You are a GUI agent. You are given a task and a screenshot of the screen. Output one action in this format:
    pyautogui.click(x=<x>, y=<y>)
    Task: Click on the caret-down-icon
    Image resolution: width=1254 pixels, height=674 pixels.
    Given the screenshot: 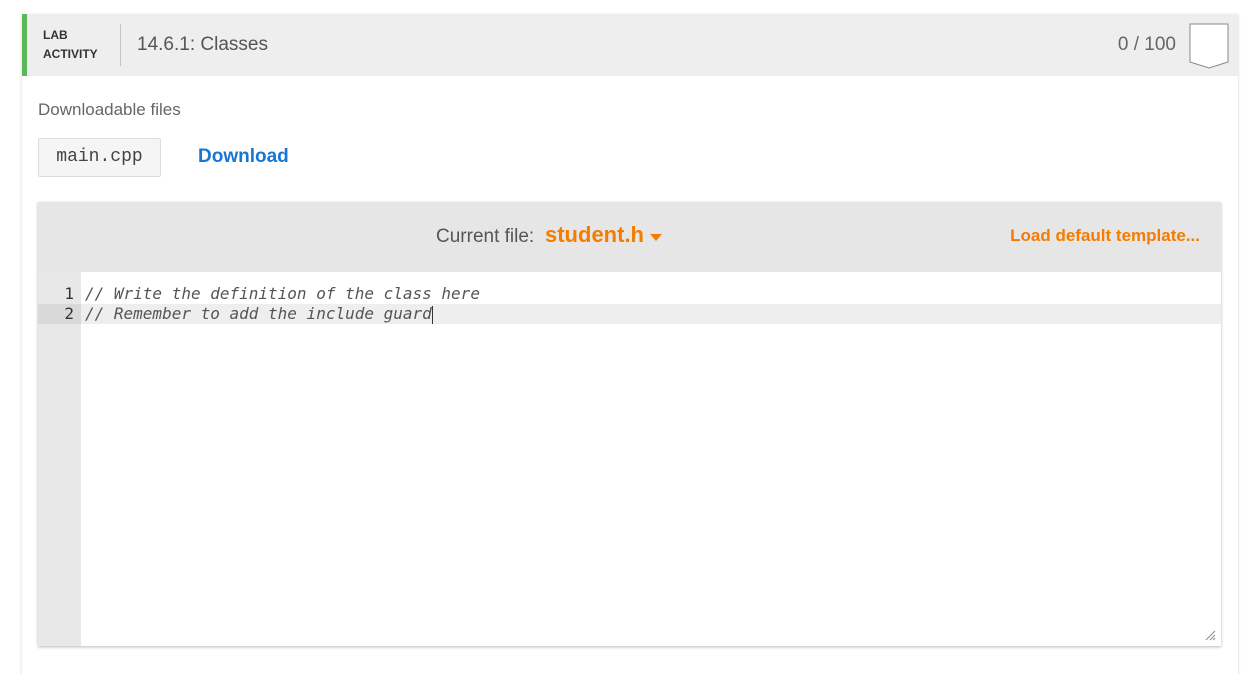 What is the action you would take?
    pyautogui.click(x=656, y=237)
    